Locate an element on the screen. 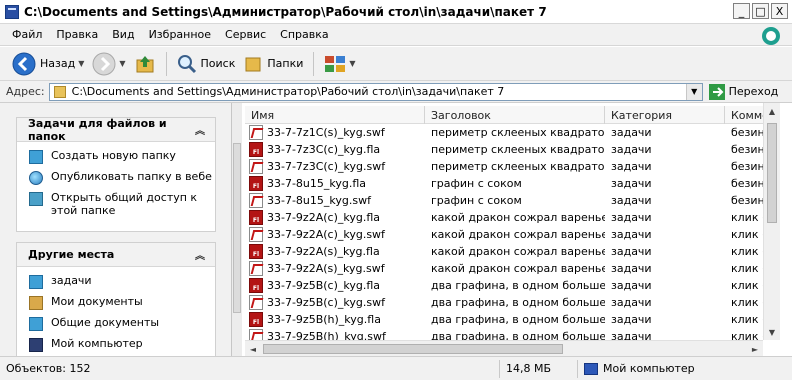 The height and width of the screenshot is (380, 792). task-publish-web: Опубликовать папку в вебе is located at coordinates (122, 177).